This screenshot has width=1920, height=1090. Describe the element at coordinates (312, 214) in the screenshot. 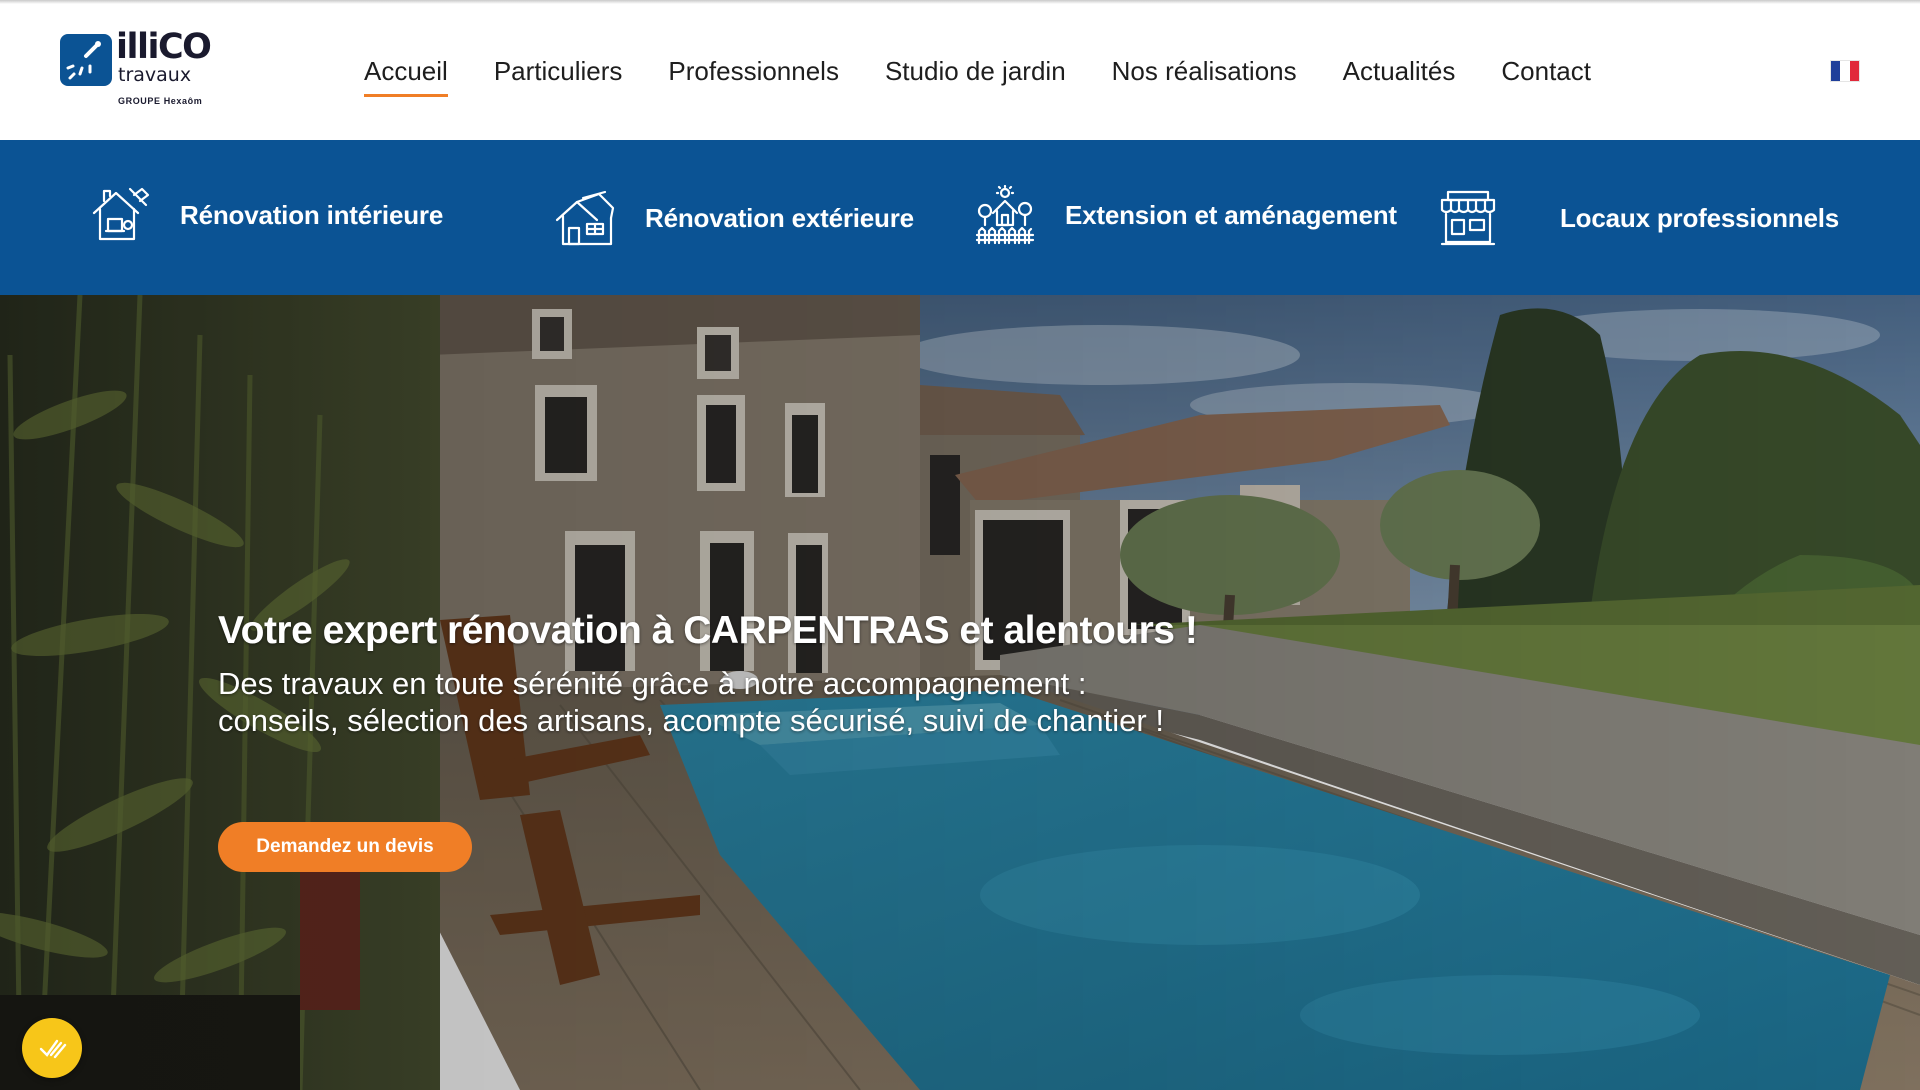

I see `category-label: Rénovation intérieure` at that location.